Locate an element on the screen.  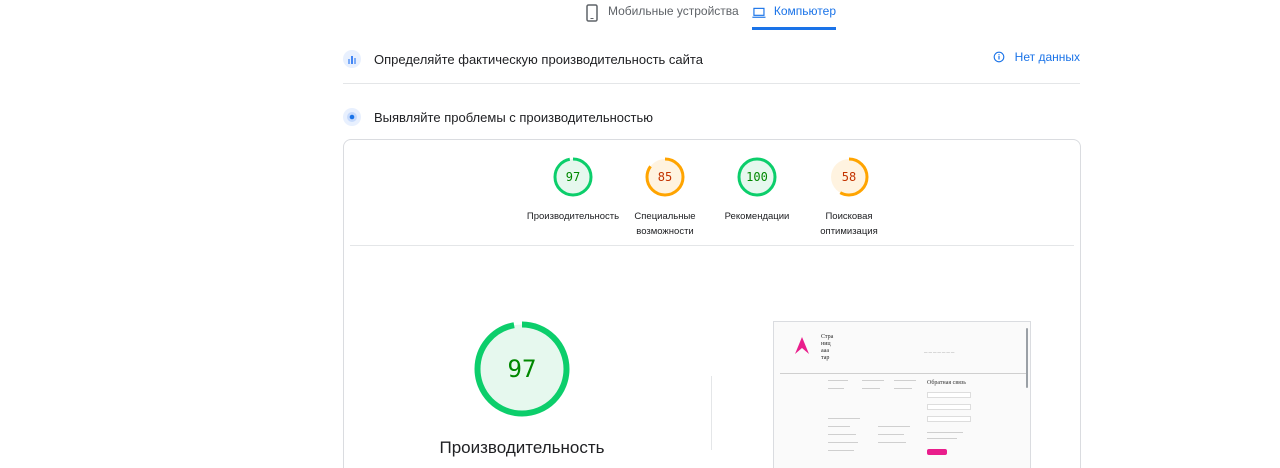
site-nav-image: — — — — — — — is located at coordinates (939, 352).